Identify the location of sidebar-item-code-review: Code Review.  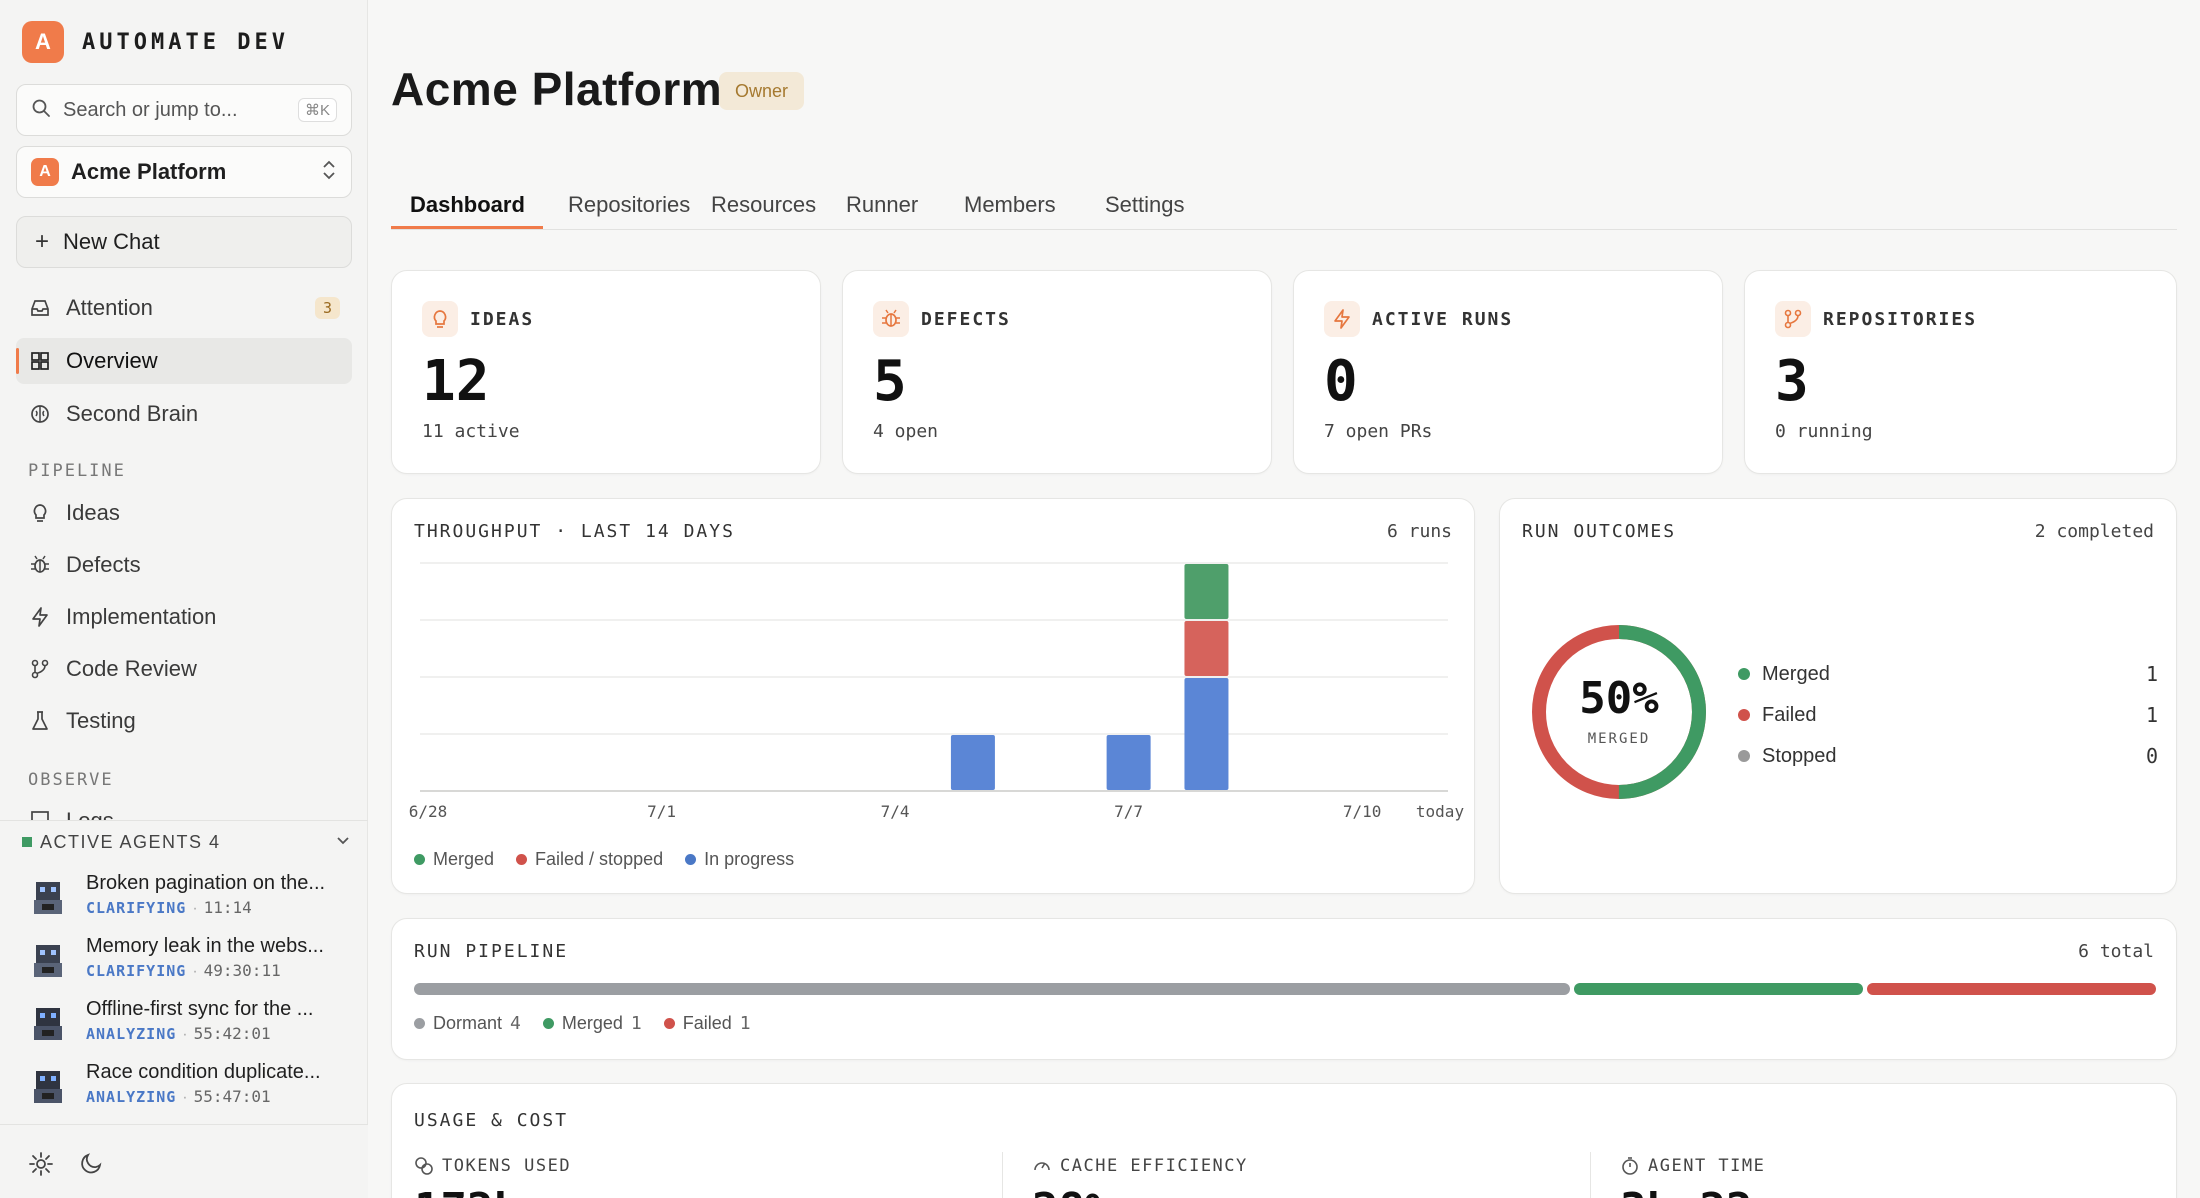
(184, 669).